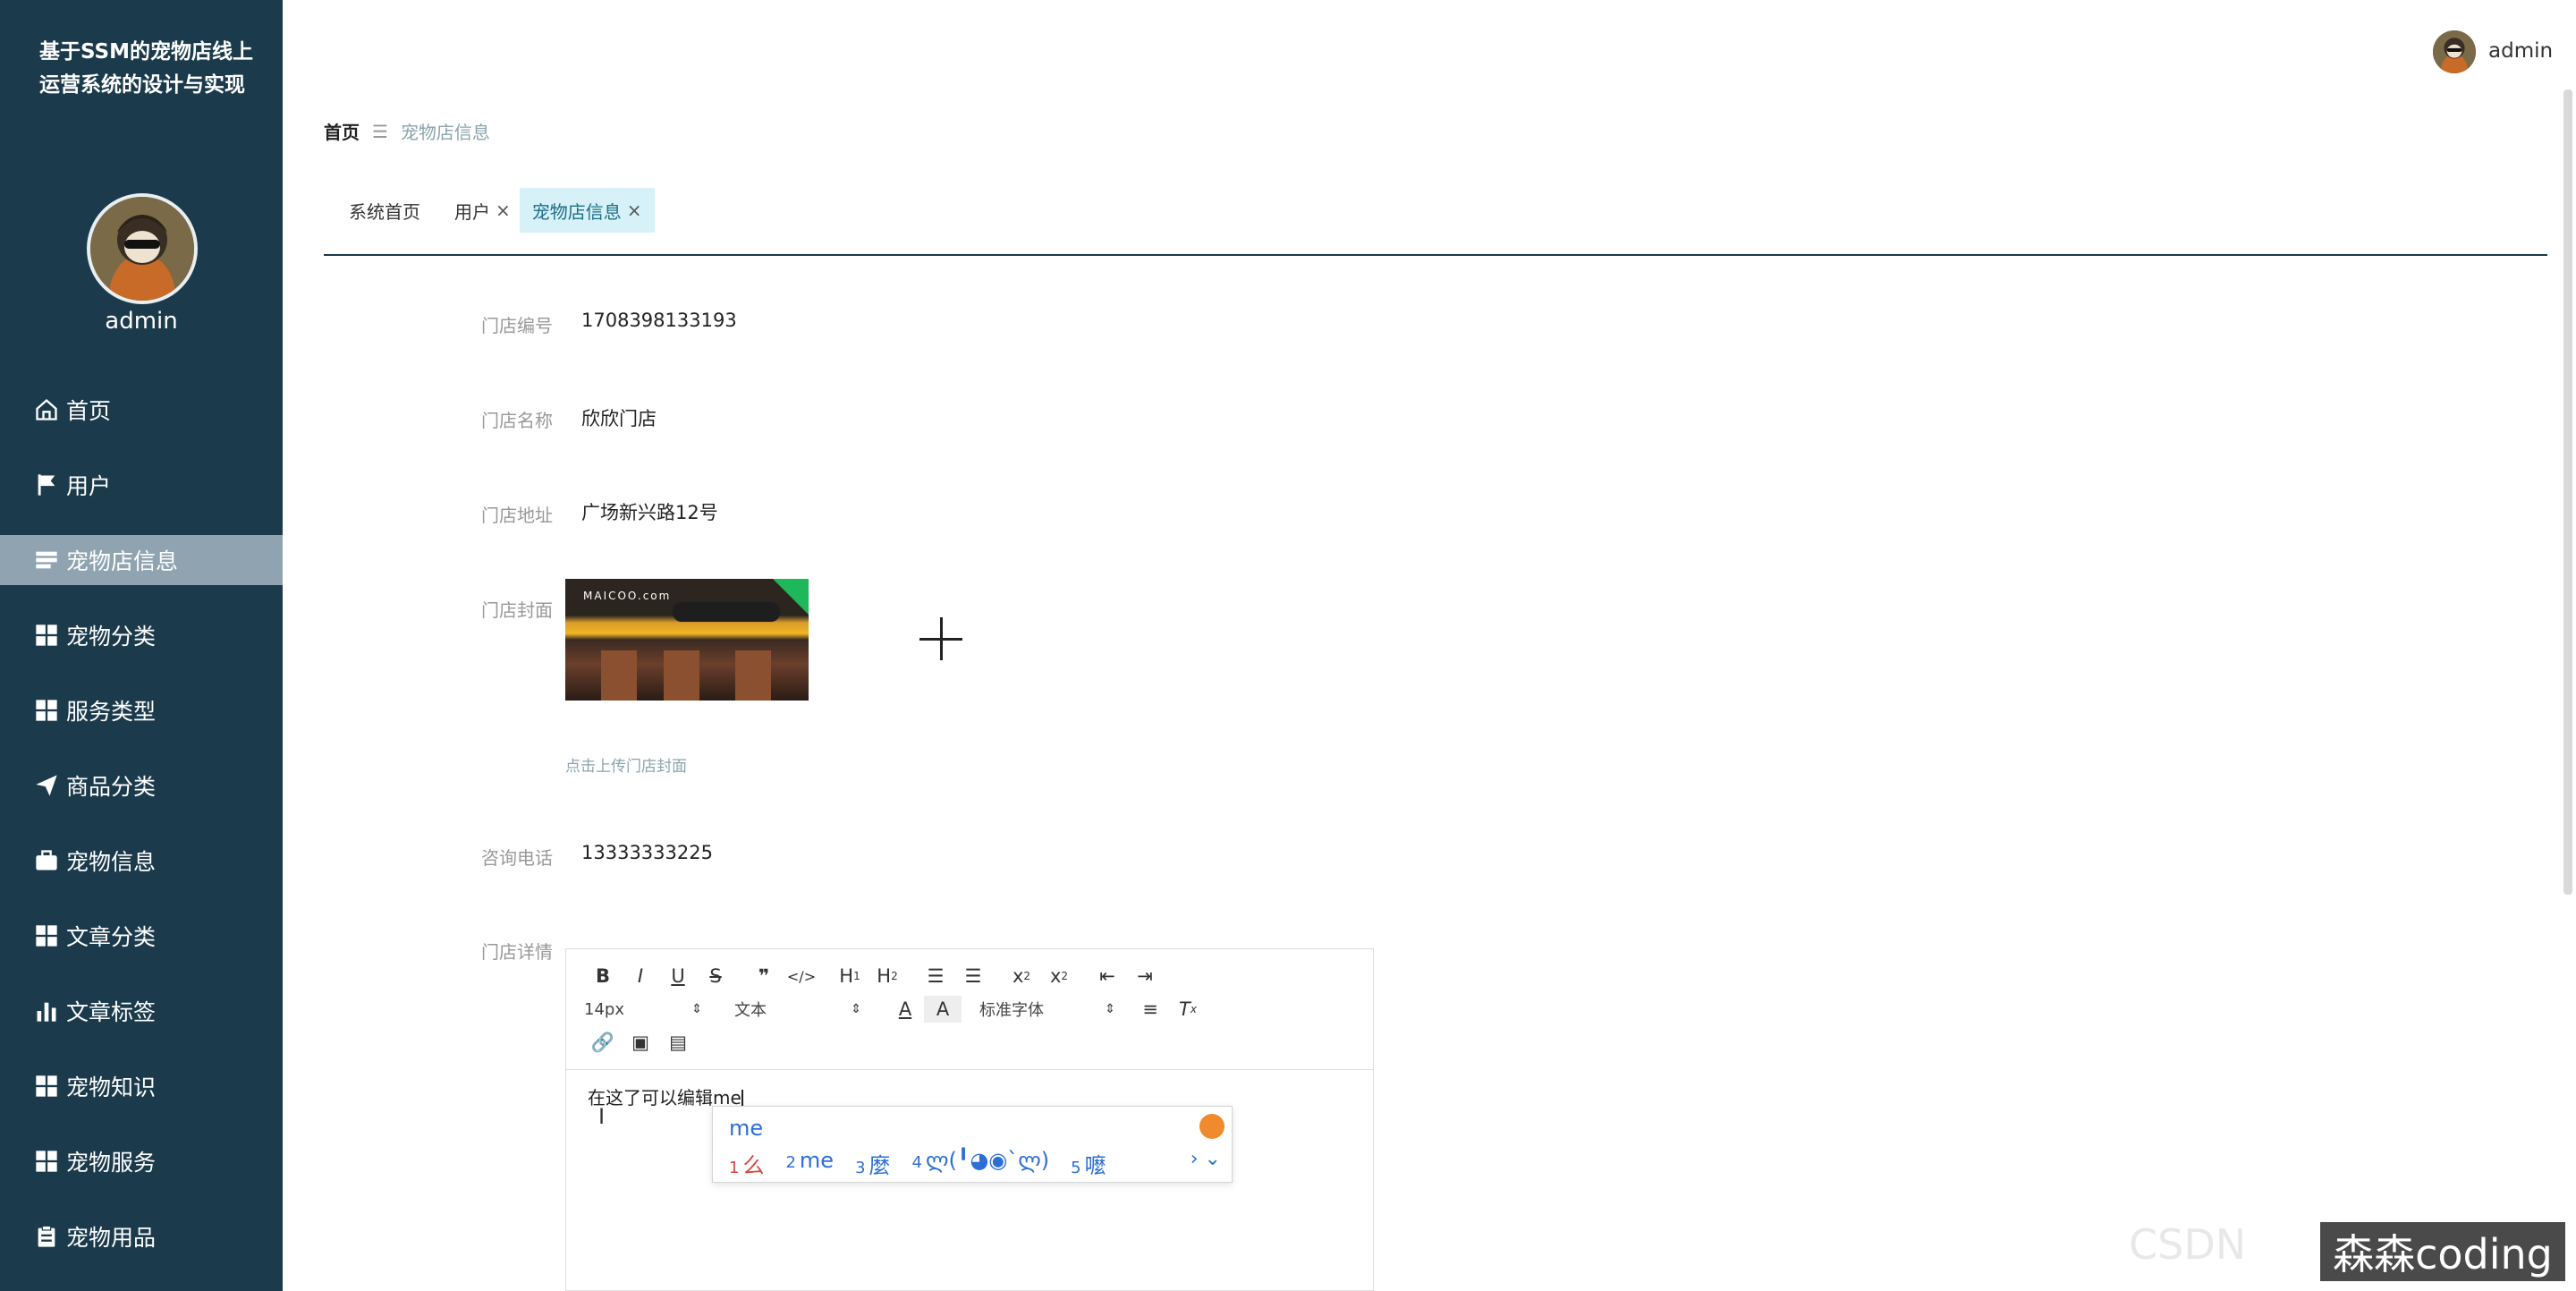  Describe the element at coordinates (801, 1009) in the screenshot. I see `block-type-select: 文本 ⇕` at that location.